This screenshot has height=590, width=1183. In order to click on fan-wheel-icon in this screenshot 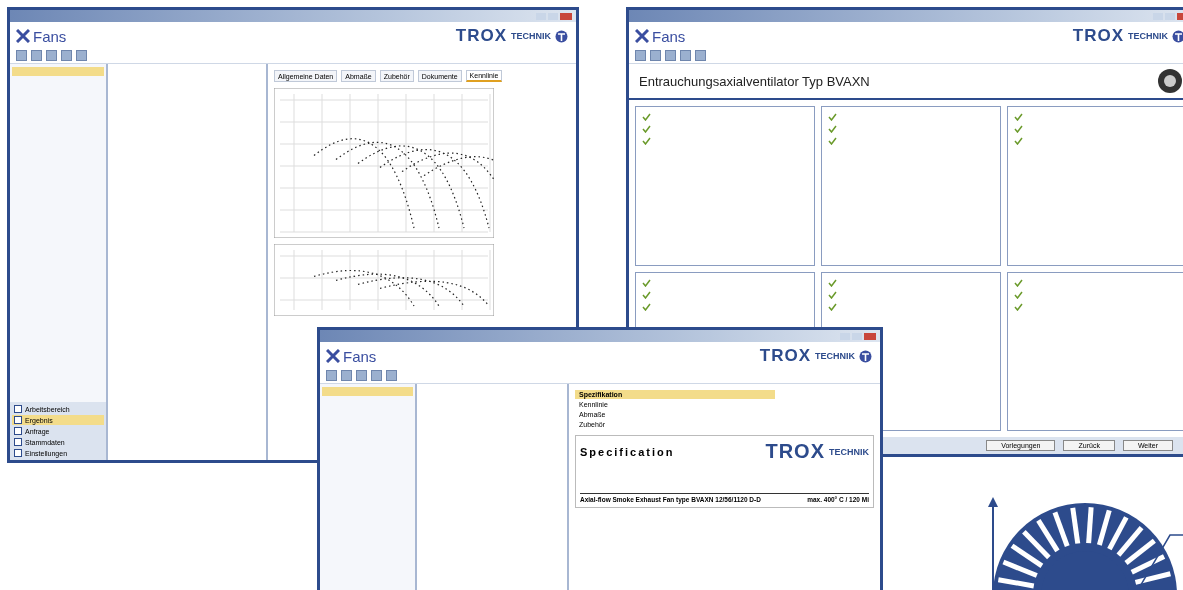, I will do `click(1170, 81)`.